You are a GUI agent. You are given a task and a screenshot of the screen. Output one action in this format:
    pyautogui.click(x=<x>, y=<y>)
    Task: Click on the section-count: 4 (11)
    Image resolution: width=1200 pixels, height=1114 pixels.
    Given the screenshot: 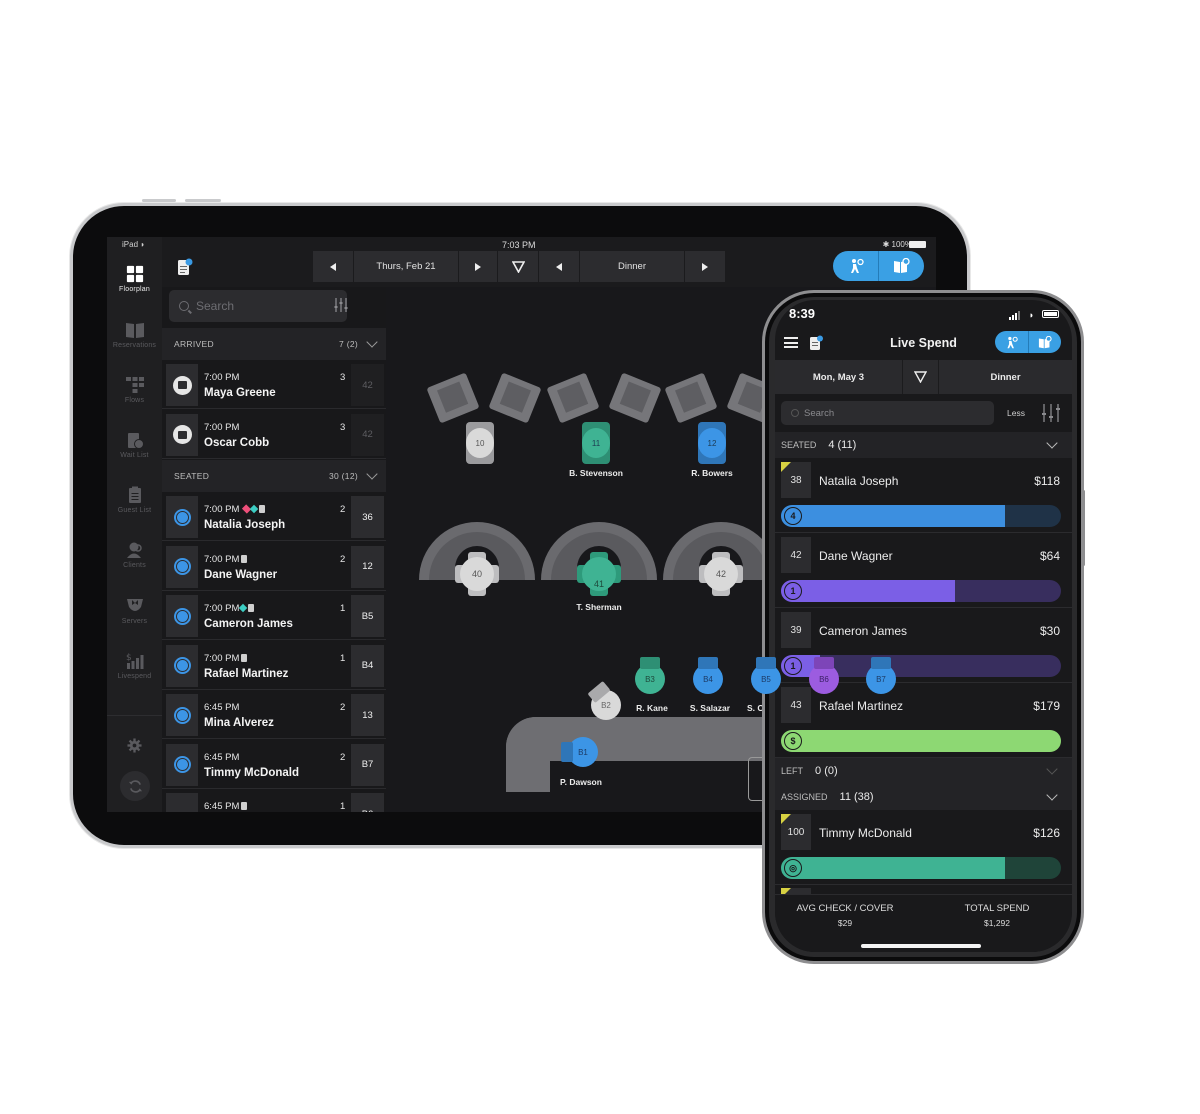 What is the action you would take?
    pyautogui.click(x=842, y=445)
    